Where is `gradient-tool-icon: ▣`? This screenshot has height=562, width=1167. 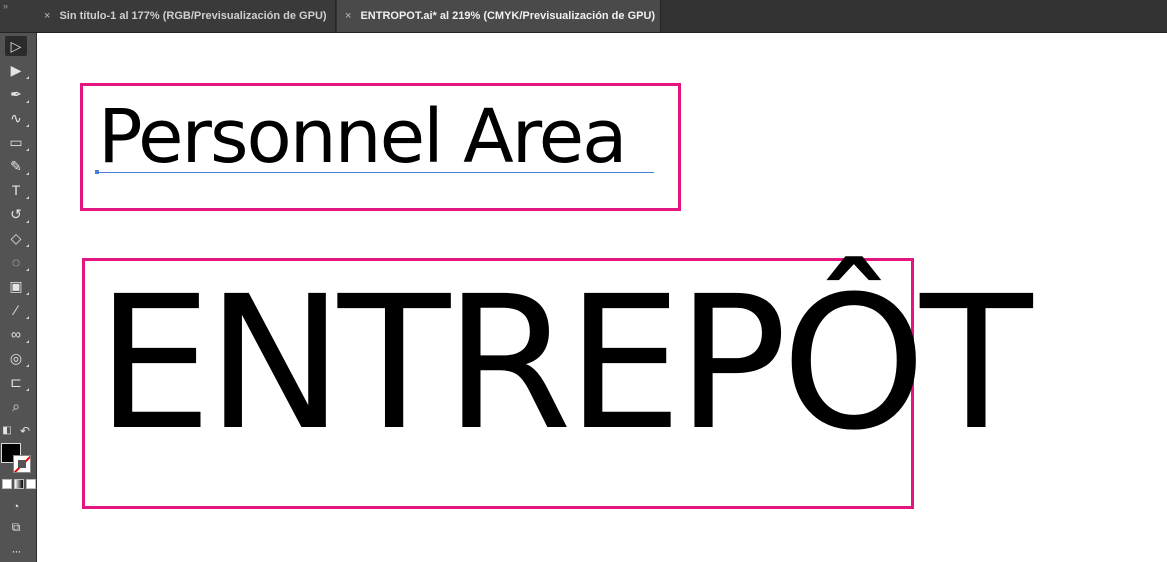
gradient-tool-icon: ▣ is located at coordinates (17, 286).